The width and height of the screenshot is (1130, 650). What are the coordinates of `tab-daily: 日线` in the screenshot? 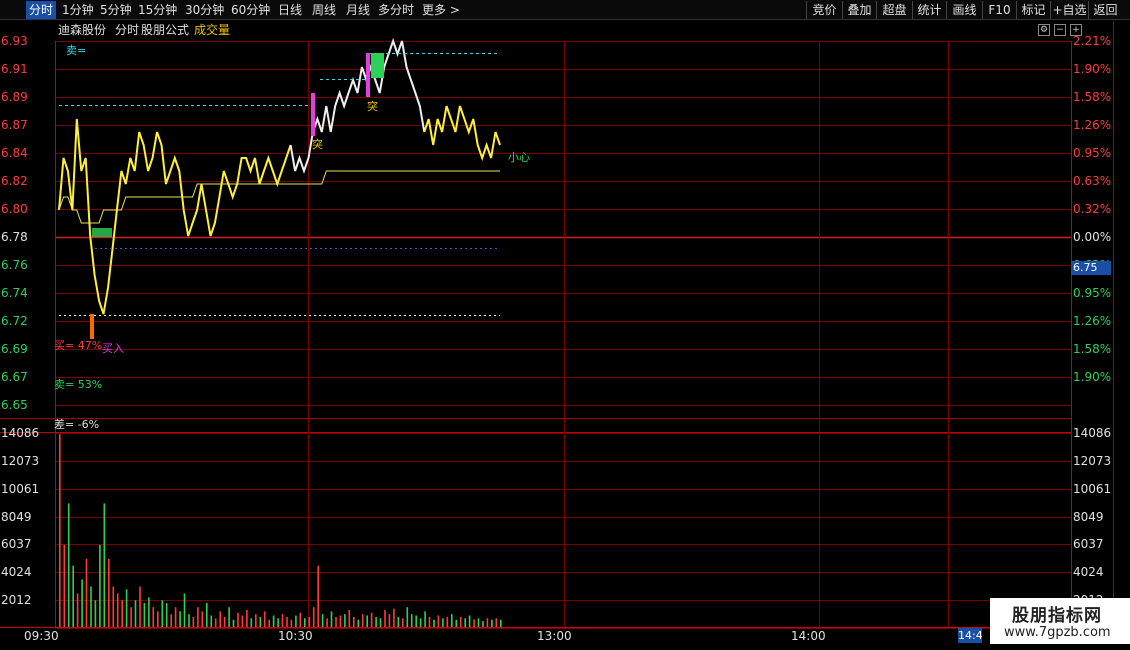 It's located at (290, 10).